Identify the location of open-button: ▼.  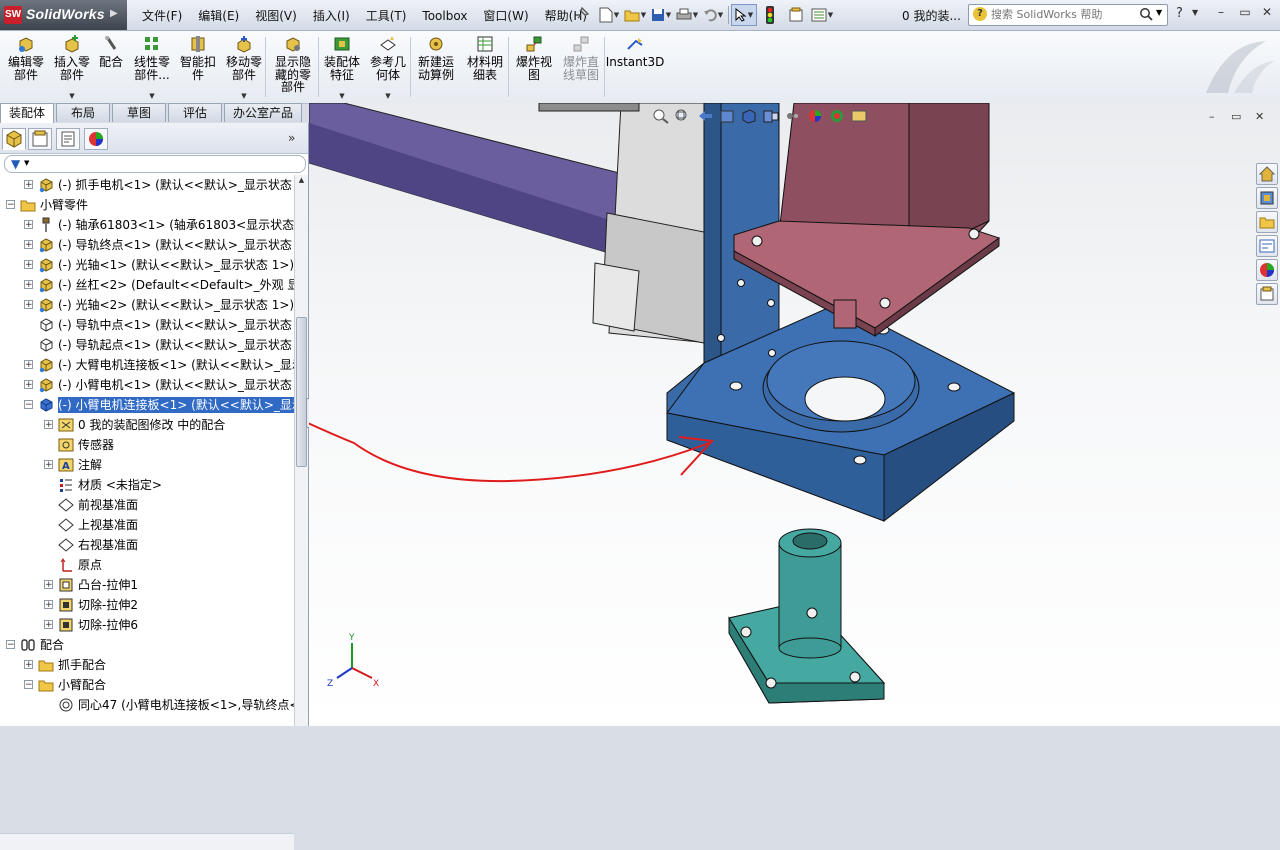
(635, 15).